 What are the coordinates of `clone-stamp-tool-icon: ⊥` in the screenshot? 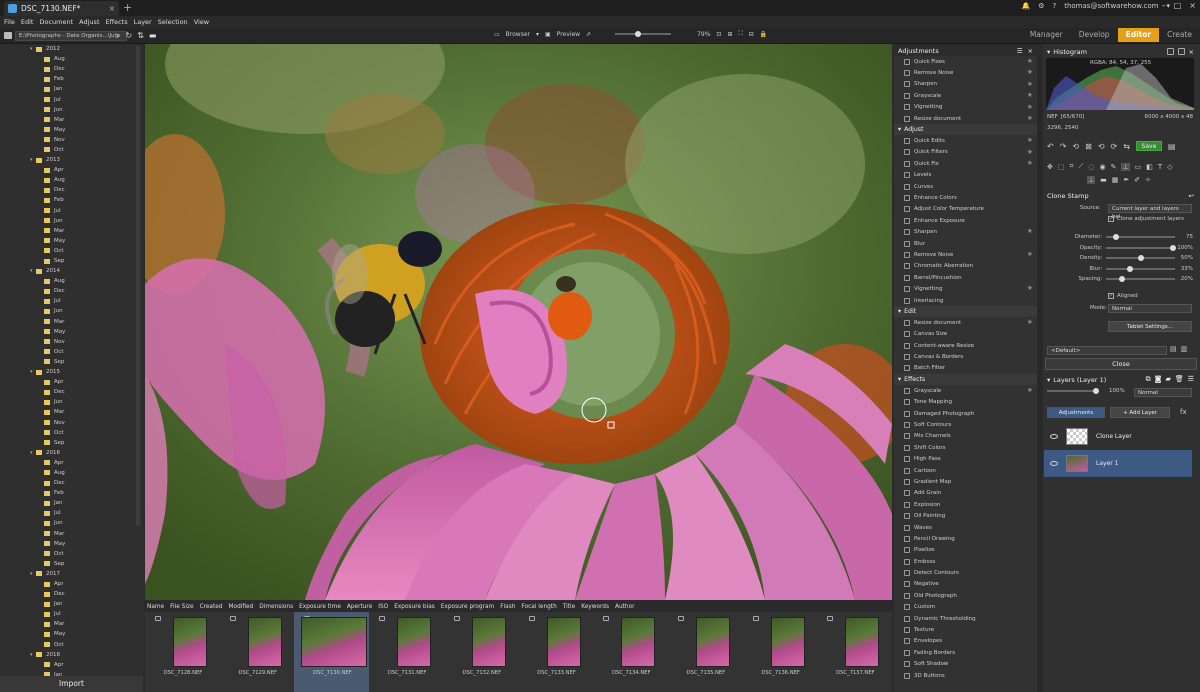 It's located at (1125, 166).